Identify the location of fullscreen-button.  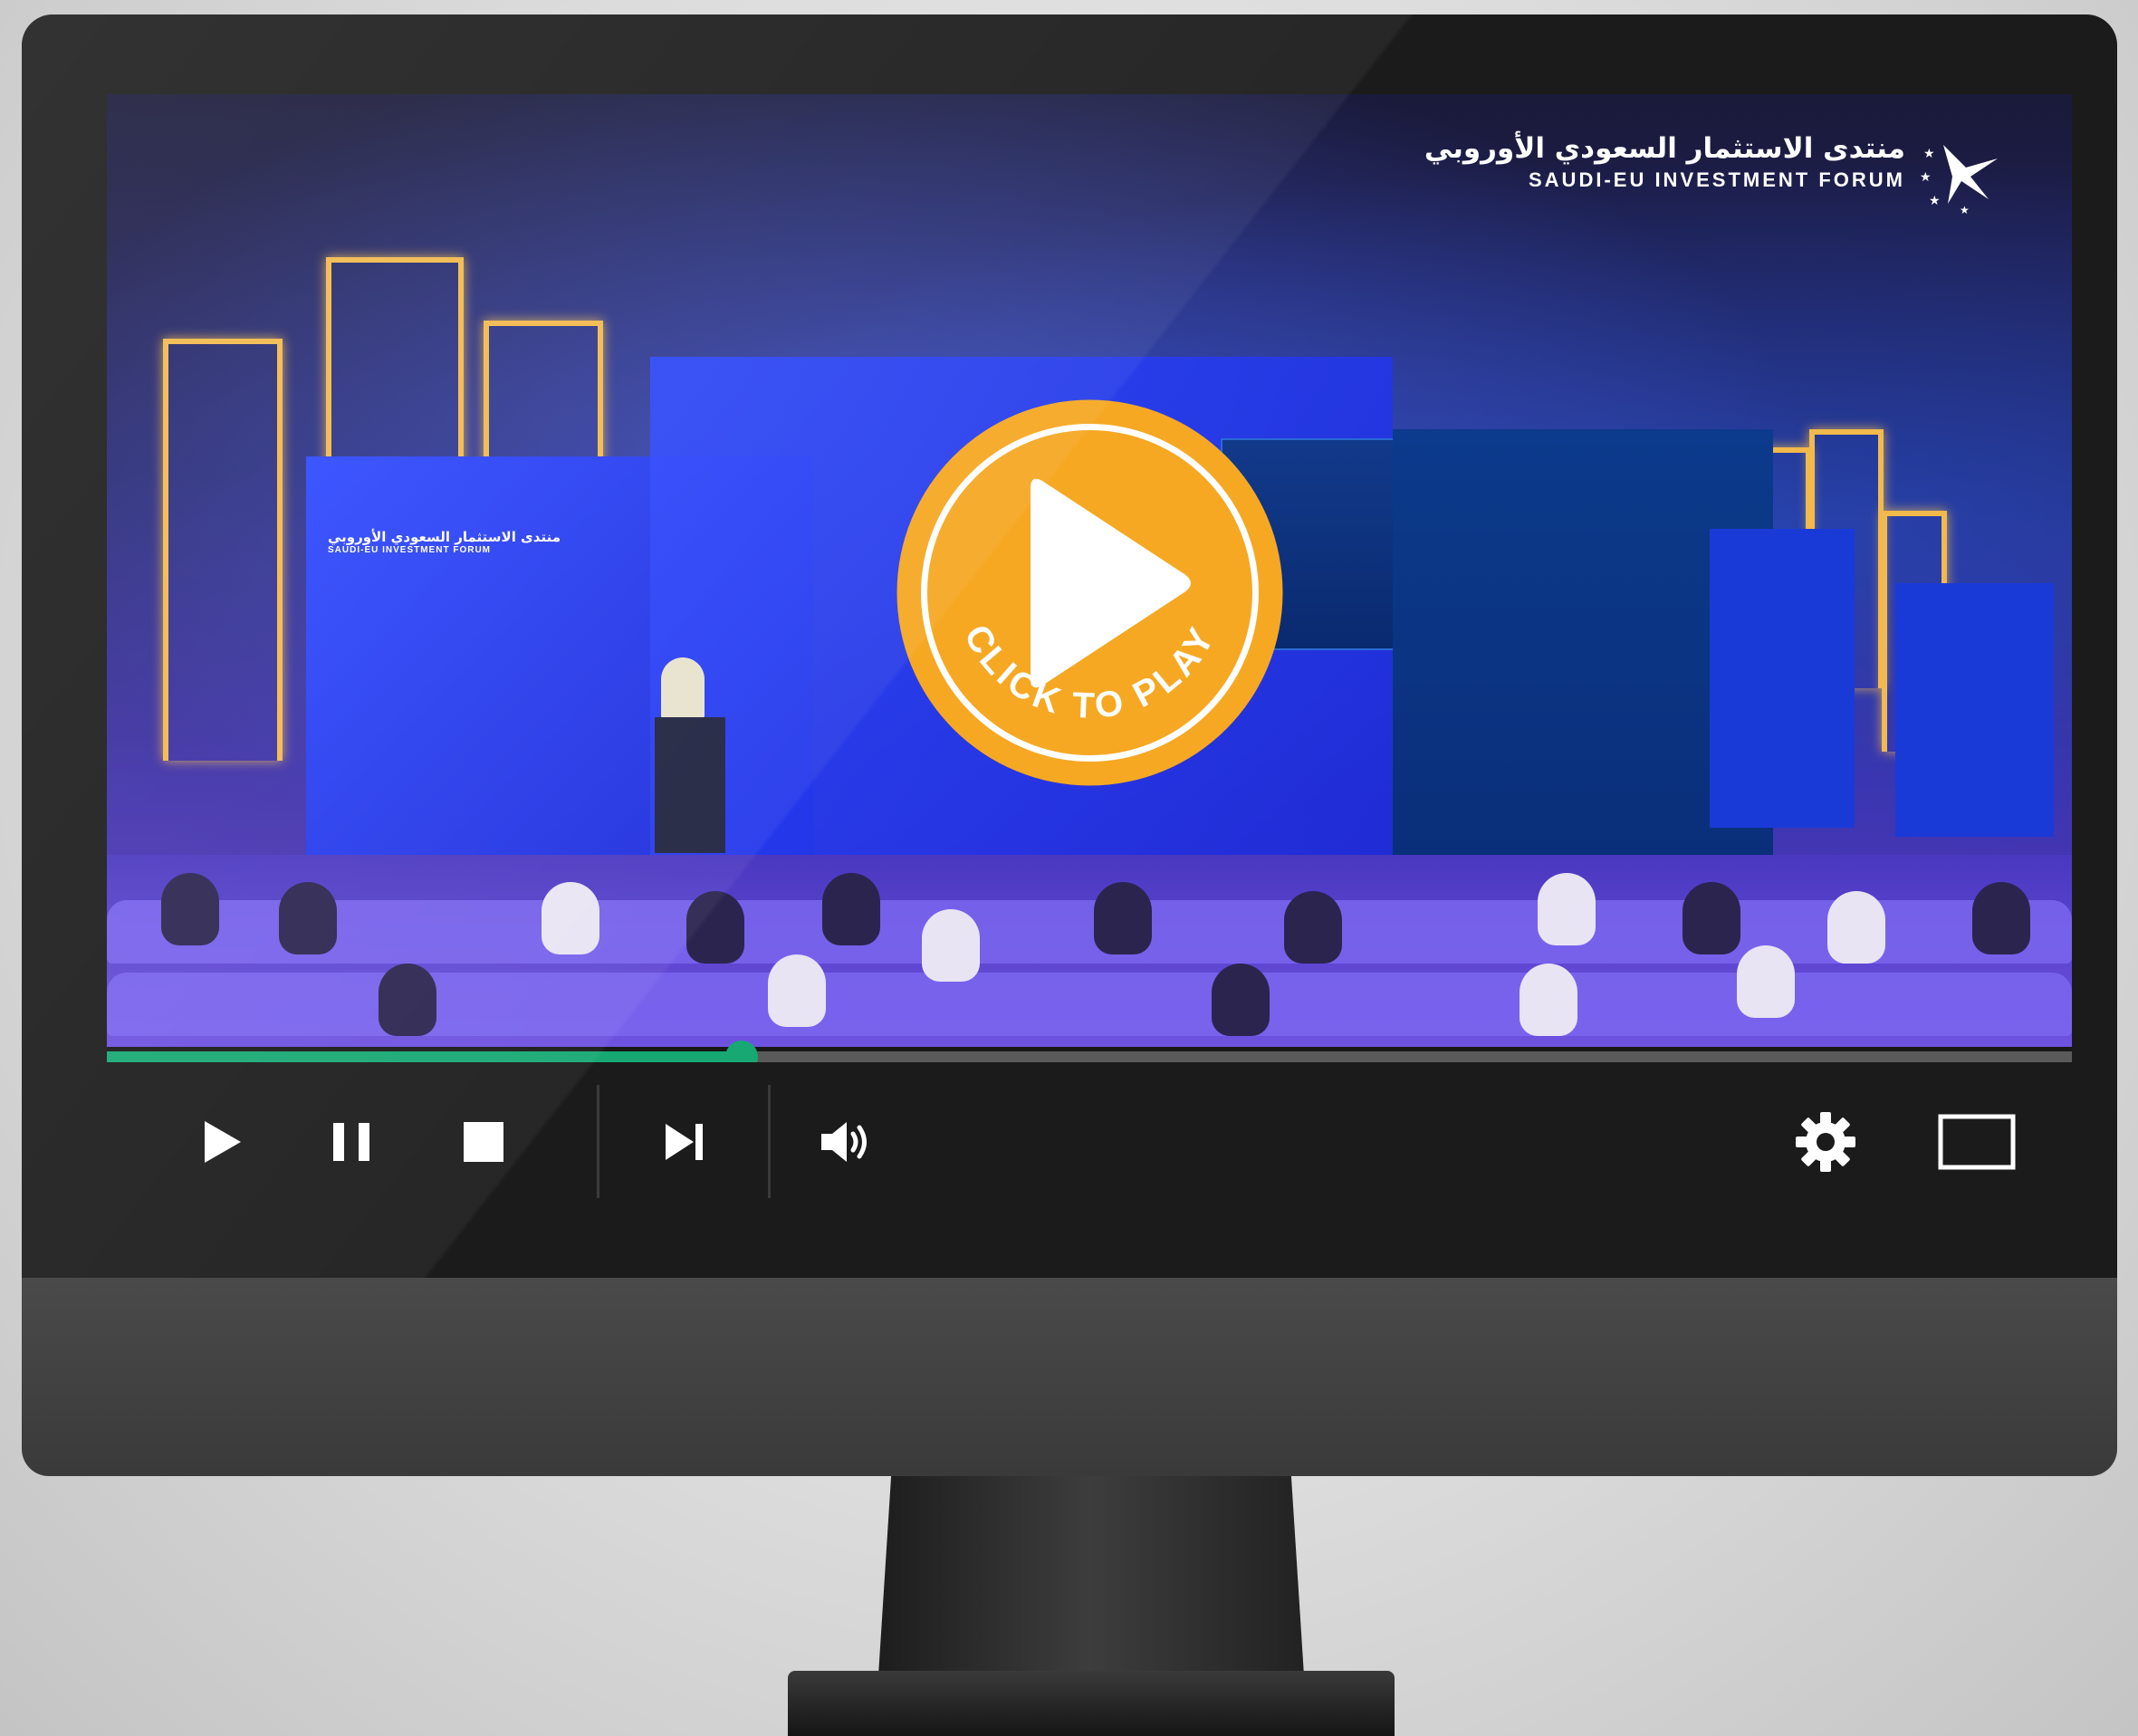
(1977, 1142).